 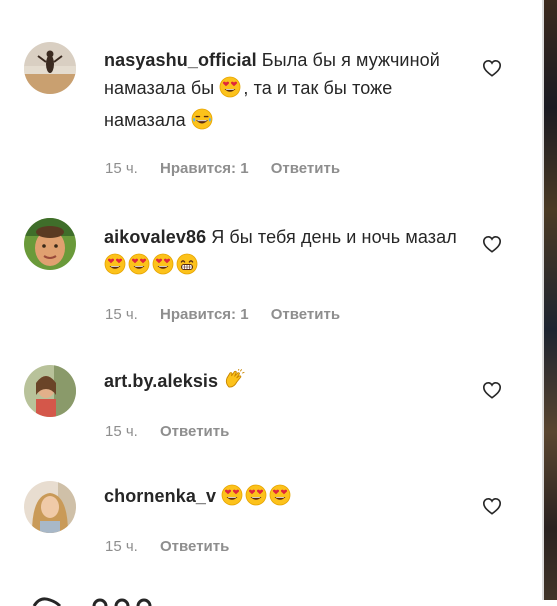 I want to click on clapping-hands-emoji-icon, so click(x=234, y=383).